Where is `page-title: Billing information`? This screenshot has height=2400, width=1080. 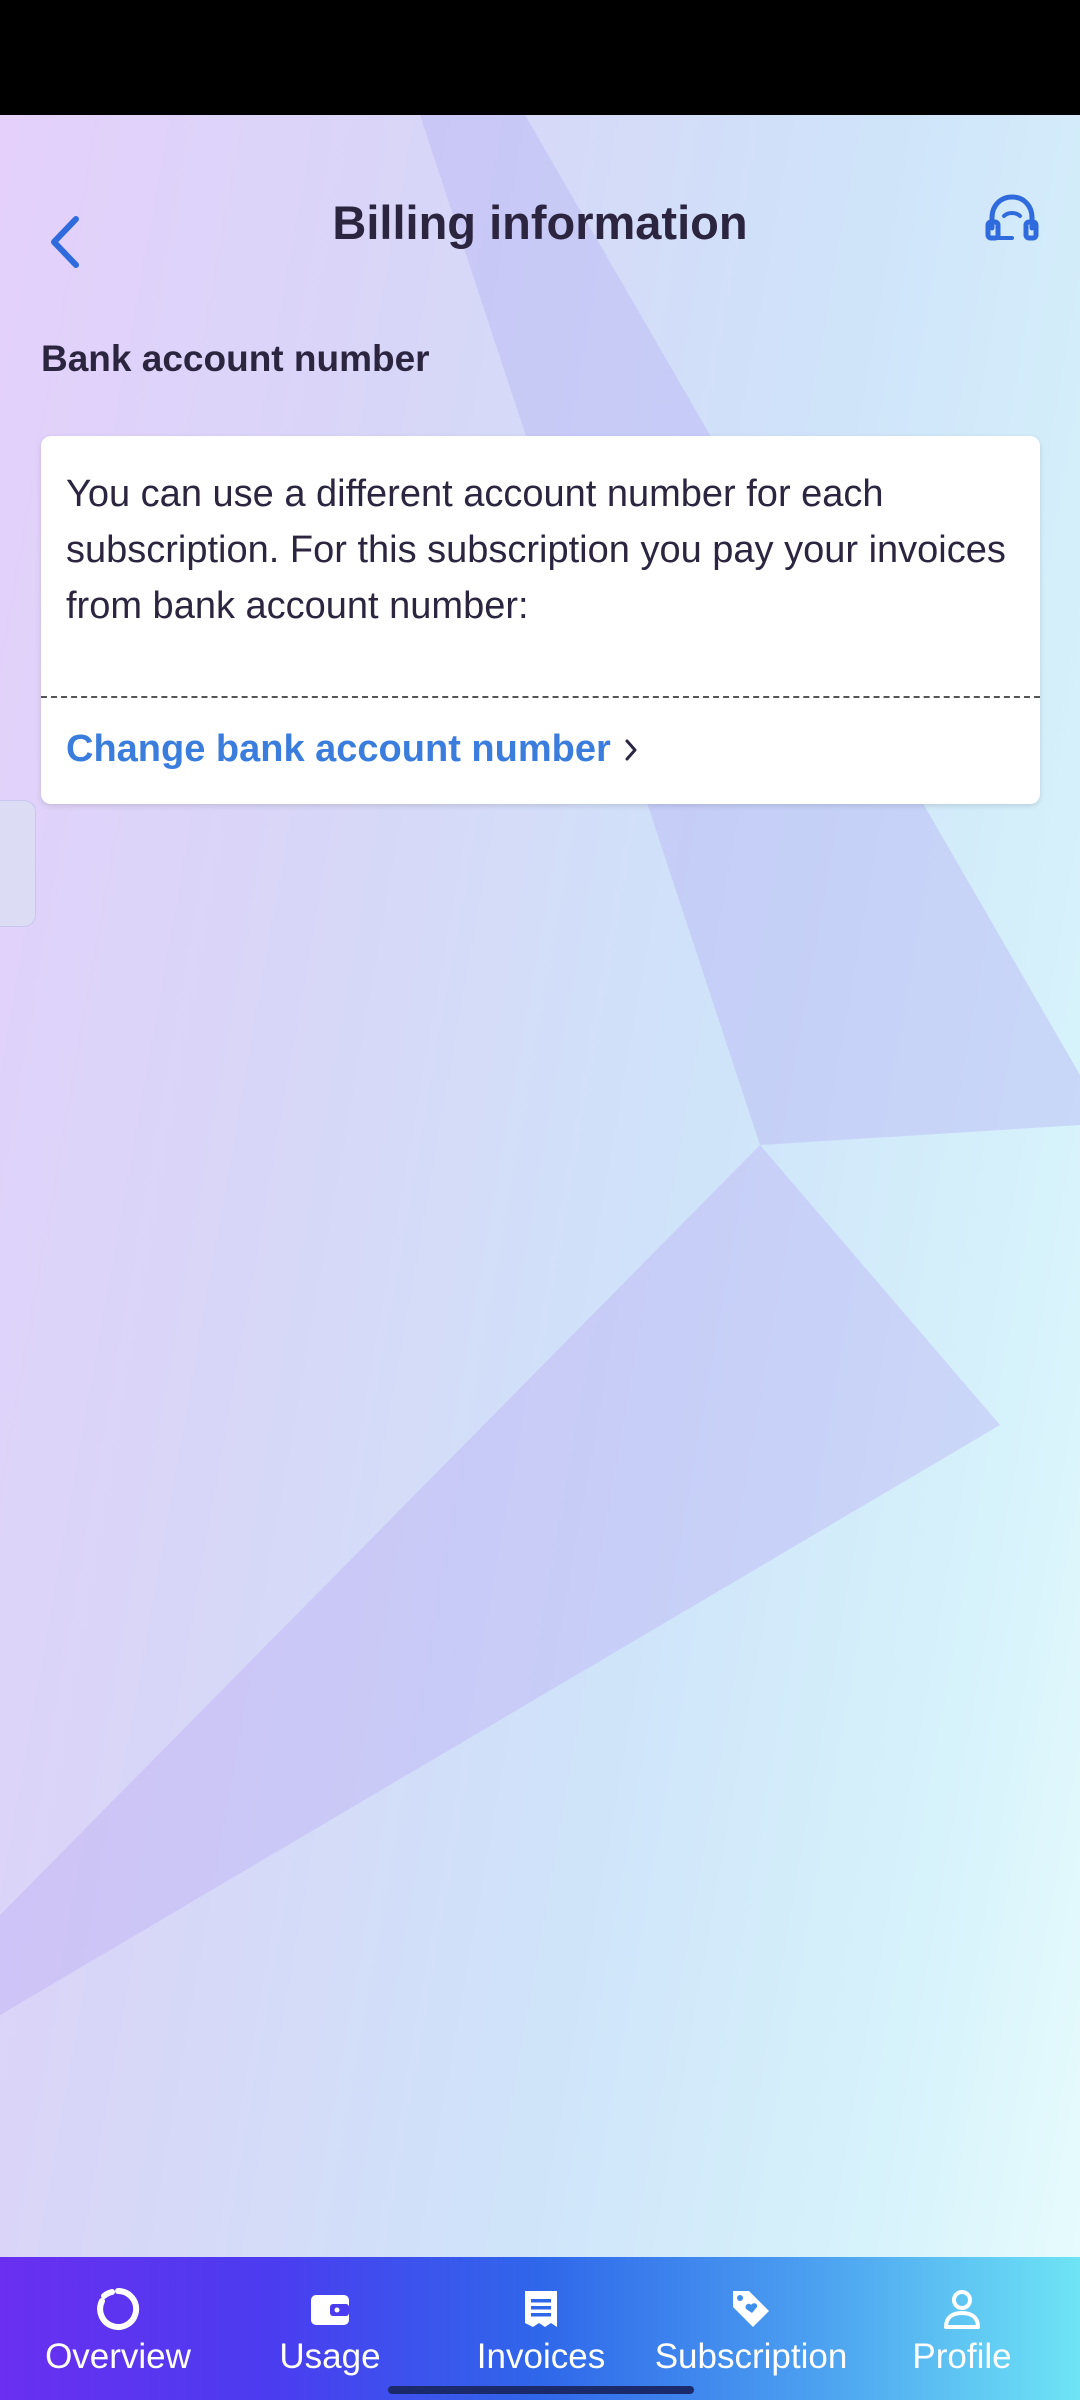 page-title: Billing information is located at coordinates (540, 222).